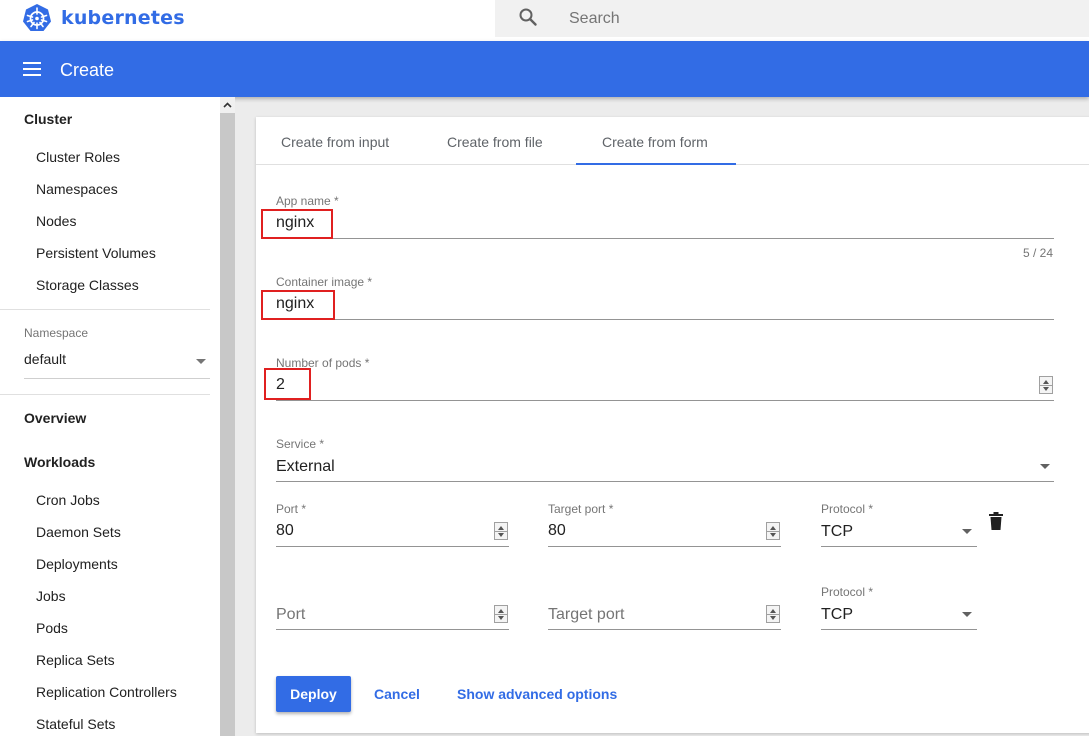 The height and width of the screenshot is (736, 1089). I want to click on sidebar-item-namespaces: Namespaces, so click(77, 189).